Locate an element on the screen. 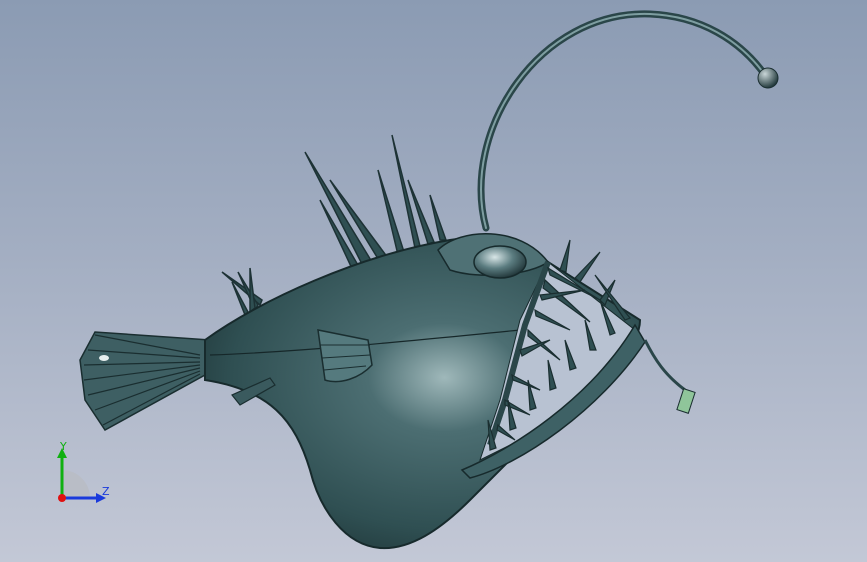  x-axis-dot is located at coordinates (62, 498).